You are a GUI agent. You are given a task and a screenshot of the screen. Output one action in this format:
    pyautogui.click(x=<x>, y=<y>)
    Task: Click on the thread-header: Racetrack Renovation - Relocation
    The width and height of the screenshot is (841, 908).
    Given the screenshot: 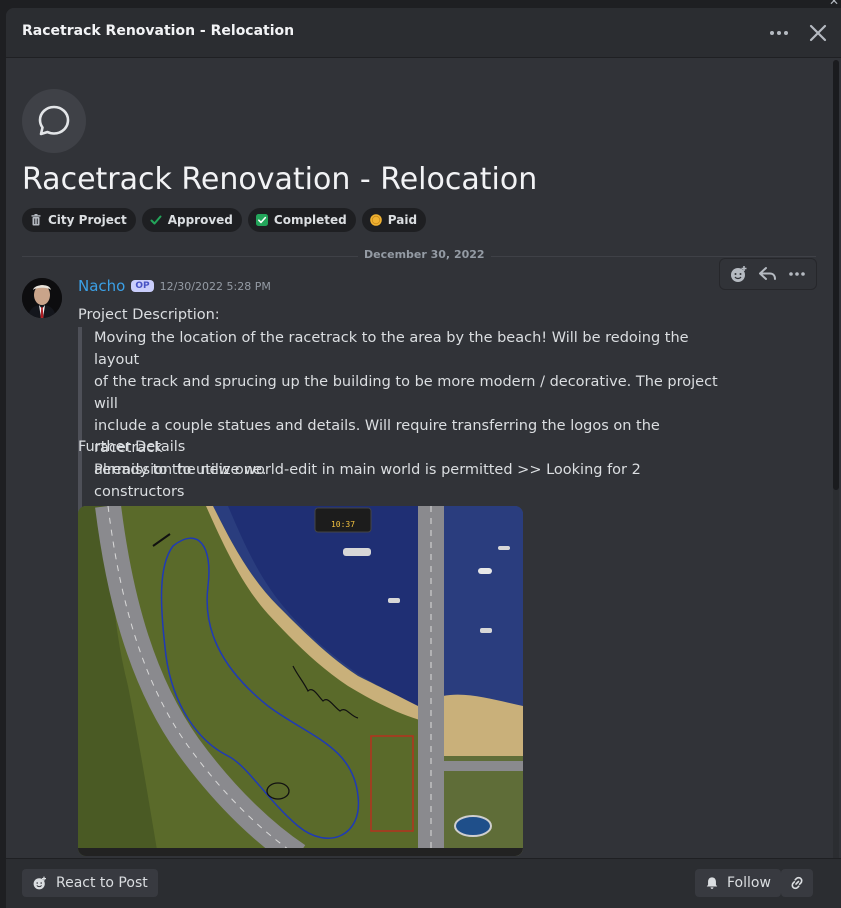 What is the action you would take?
    pyautogui.click(x=423, y=33)
    